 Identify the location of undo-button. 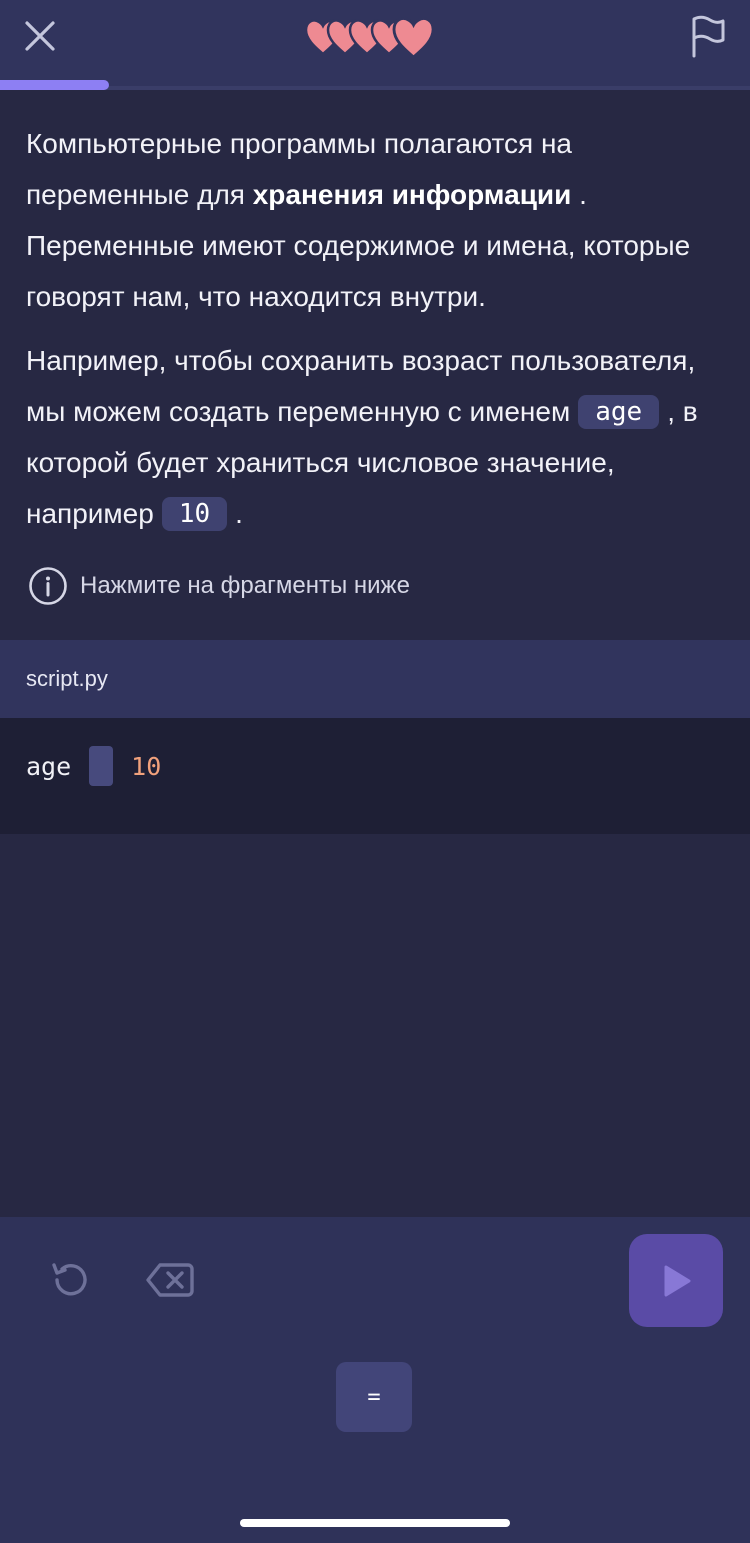
(71, 1280).